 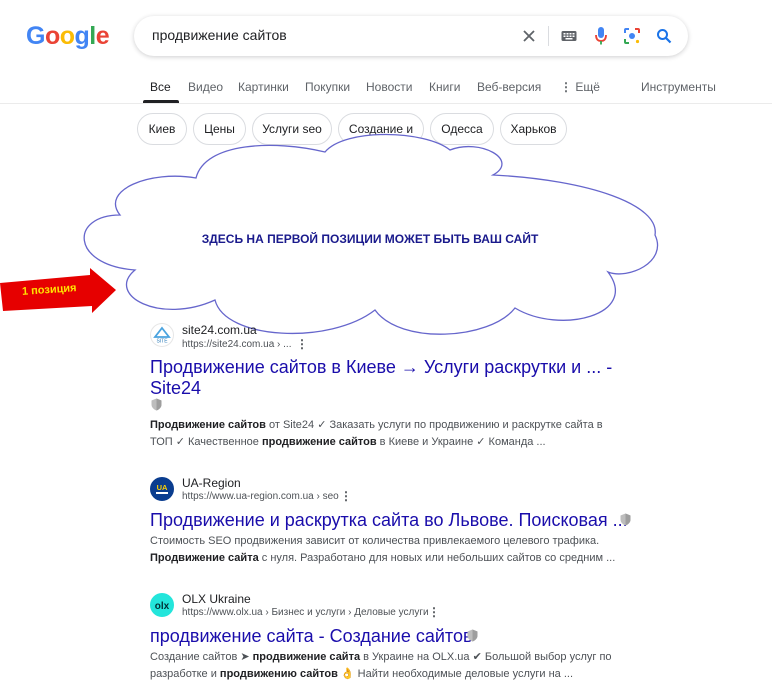 I want to click on snippet-bold: Продвижение сайтов, so click(x=208, y=425).